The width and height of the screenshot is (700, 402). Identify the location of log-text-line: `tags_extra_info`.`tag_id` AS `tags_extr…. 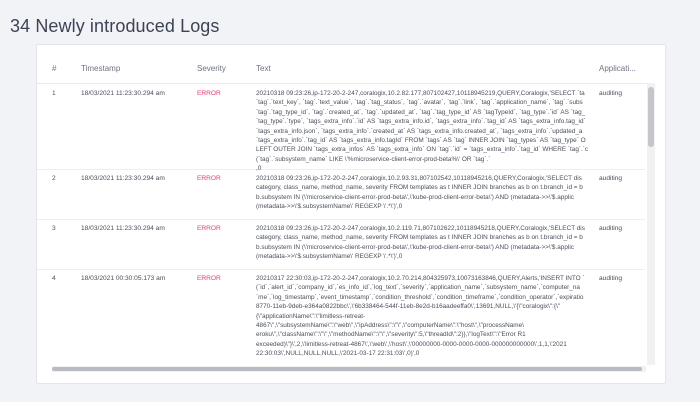
(421, 141).